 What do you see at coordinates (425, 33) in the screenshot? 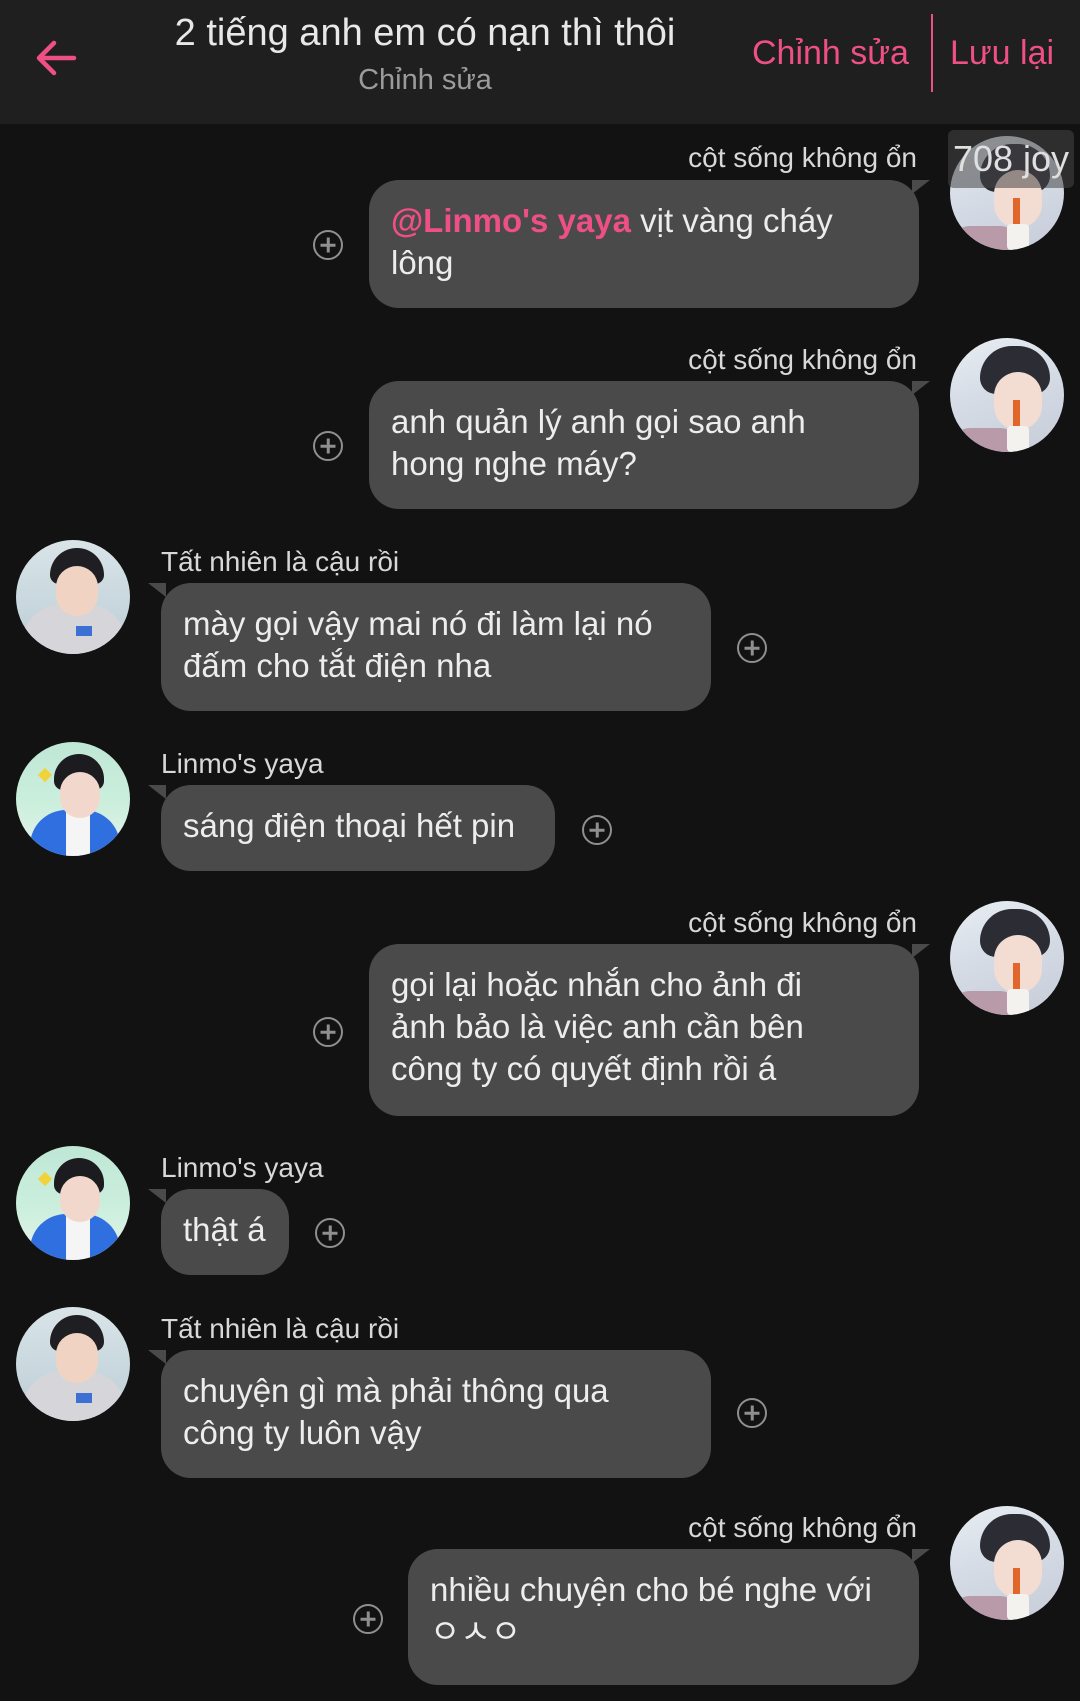
I see `chat-title: 2 tiếng anh em có nạn thì thôi` at bounding box center [425, 33].